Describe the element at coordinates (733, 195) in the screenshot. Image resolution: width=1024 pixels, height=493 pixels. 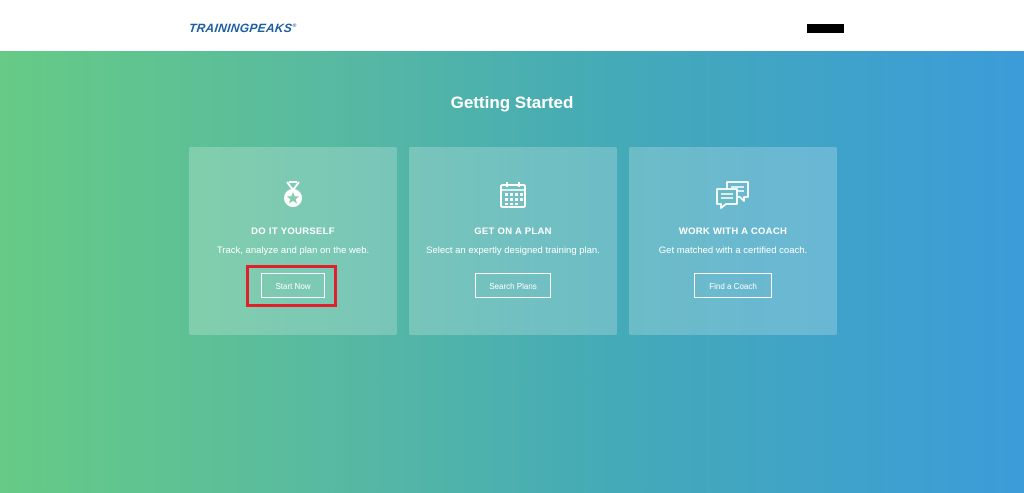
I see `chat-bubbles-icon` at that location.